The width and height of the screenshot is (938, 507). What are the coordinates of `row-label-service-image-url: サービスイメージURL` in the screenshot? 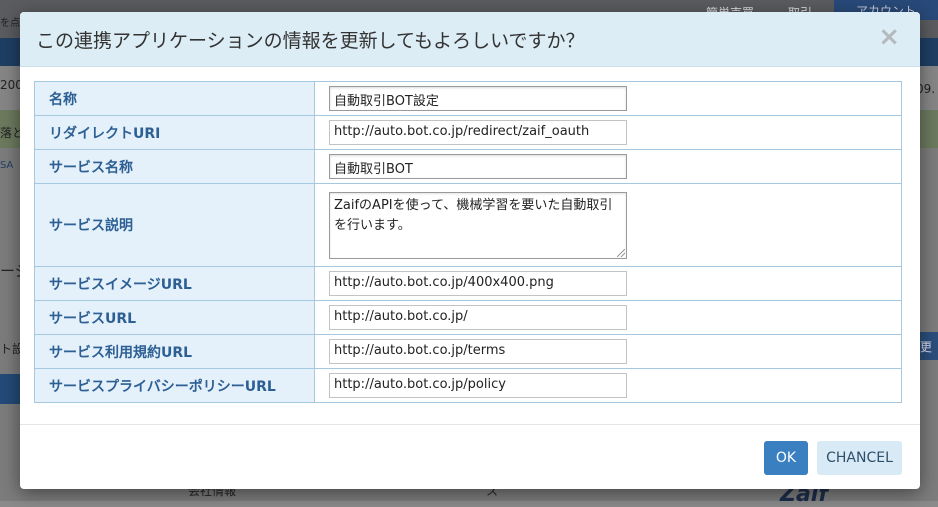 It's located at (174, 283).